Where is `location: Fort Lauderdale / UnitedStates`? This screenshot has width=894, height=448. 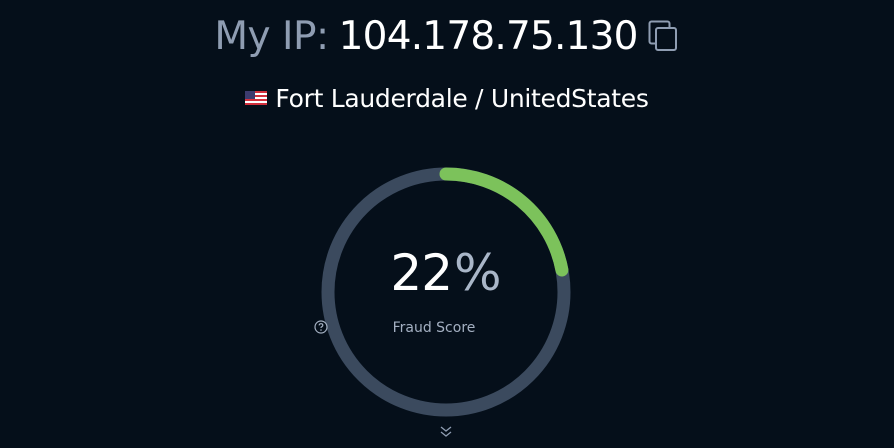 location: Fort Lauderdale / UnitedStates is located at coordinates (447, 98).